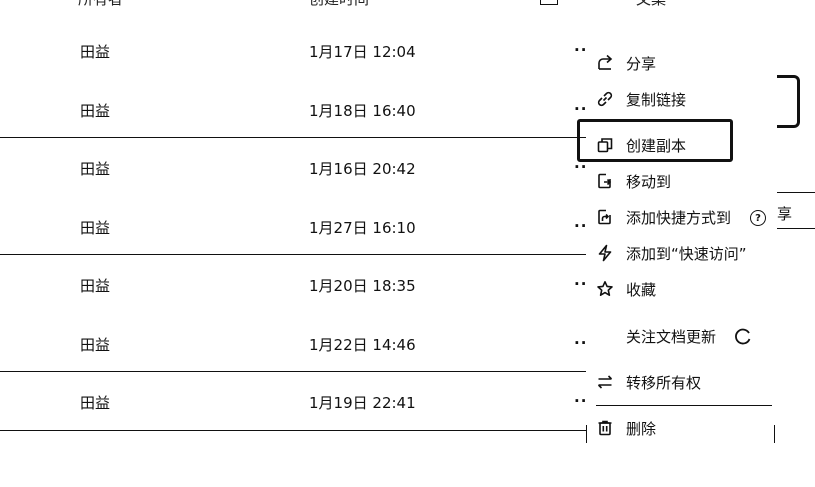 Image resolution: width=815 pixels, height=487 pixels. I want to click on header-created: 创建时间, so click(339, 4).